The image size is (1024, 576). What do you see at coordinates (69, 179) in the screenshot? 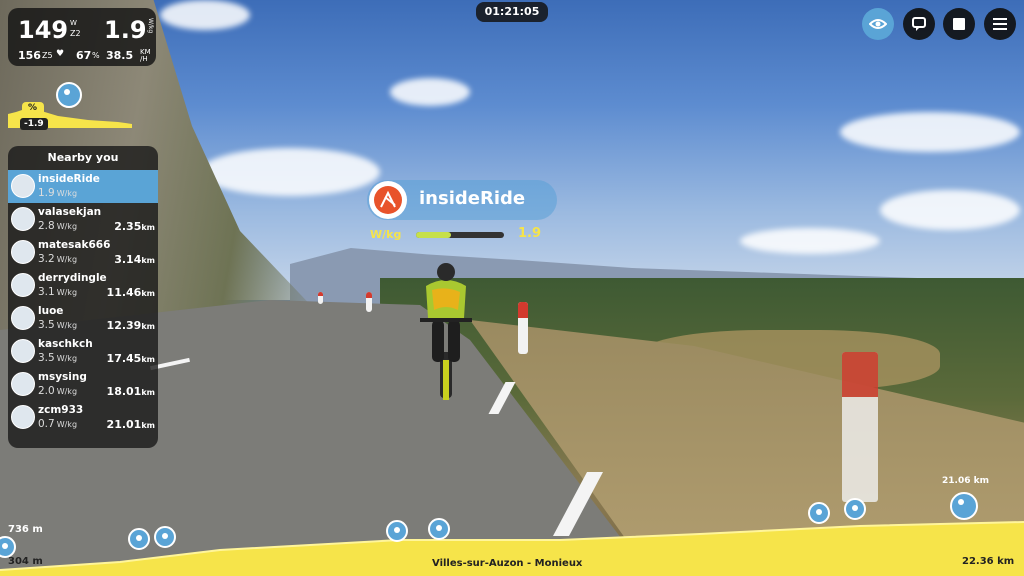
I see `rider-name: insideRide` at bounding box center [69, 179].